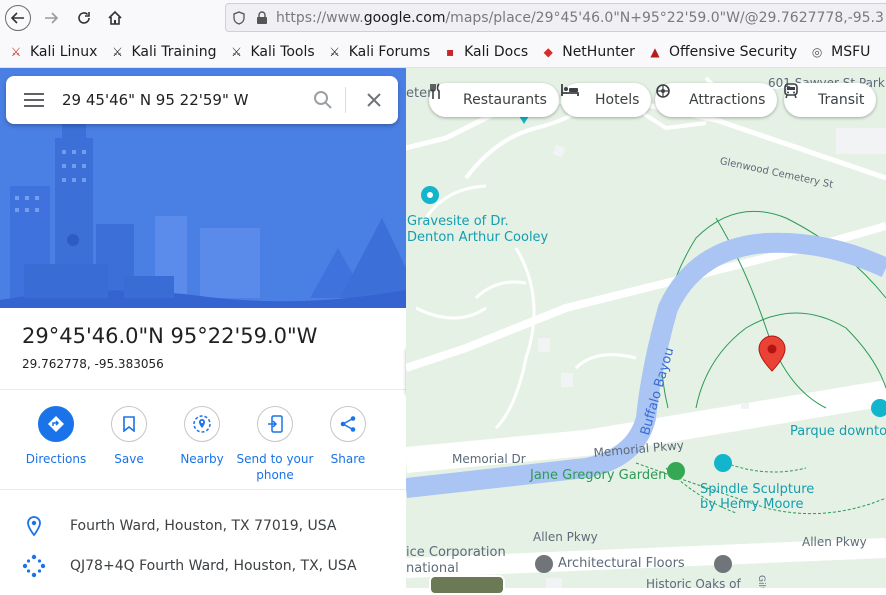 This screenshot has height=595, width=886. Describe the element at coordinates (575, 96) in the screenshot. I see `hotel-icon` at that location.